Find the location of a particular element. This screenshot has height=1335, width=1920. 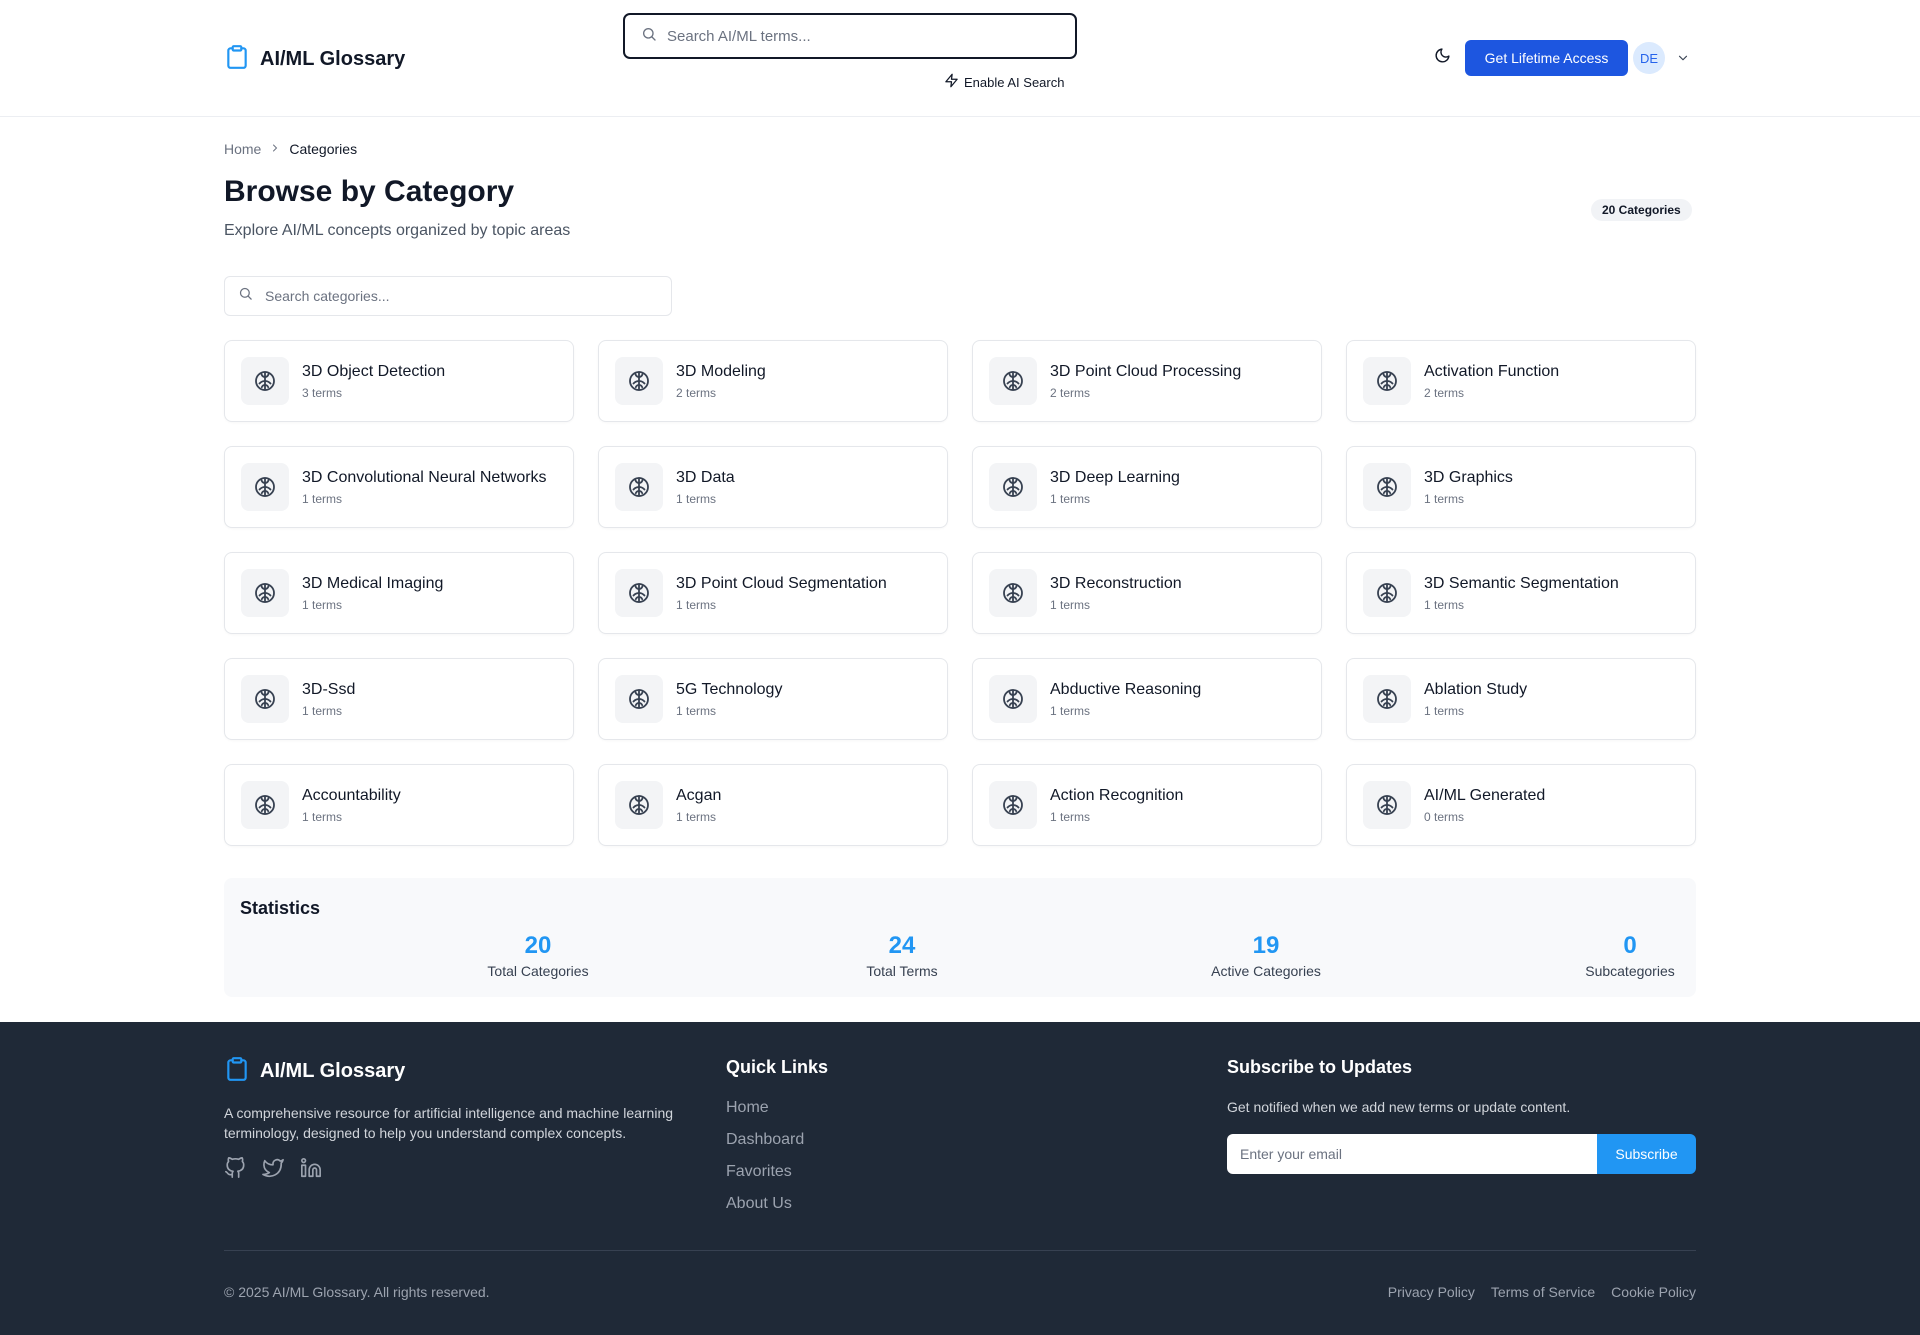

category-card-text: 3D Semantic Segmentation 1 terms is located at coordinates (1521, 593).